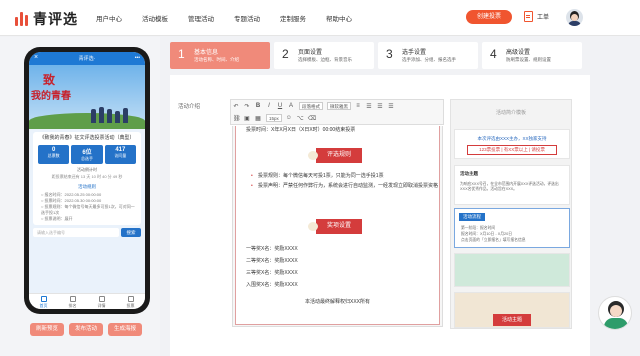  Describe the element at coordinates (120, 154) in the screenshot. I see `stat-visits: 417 访问量` at that location.